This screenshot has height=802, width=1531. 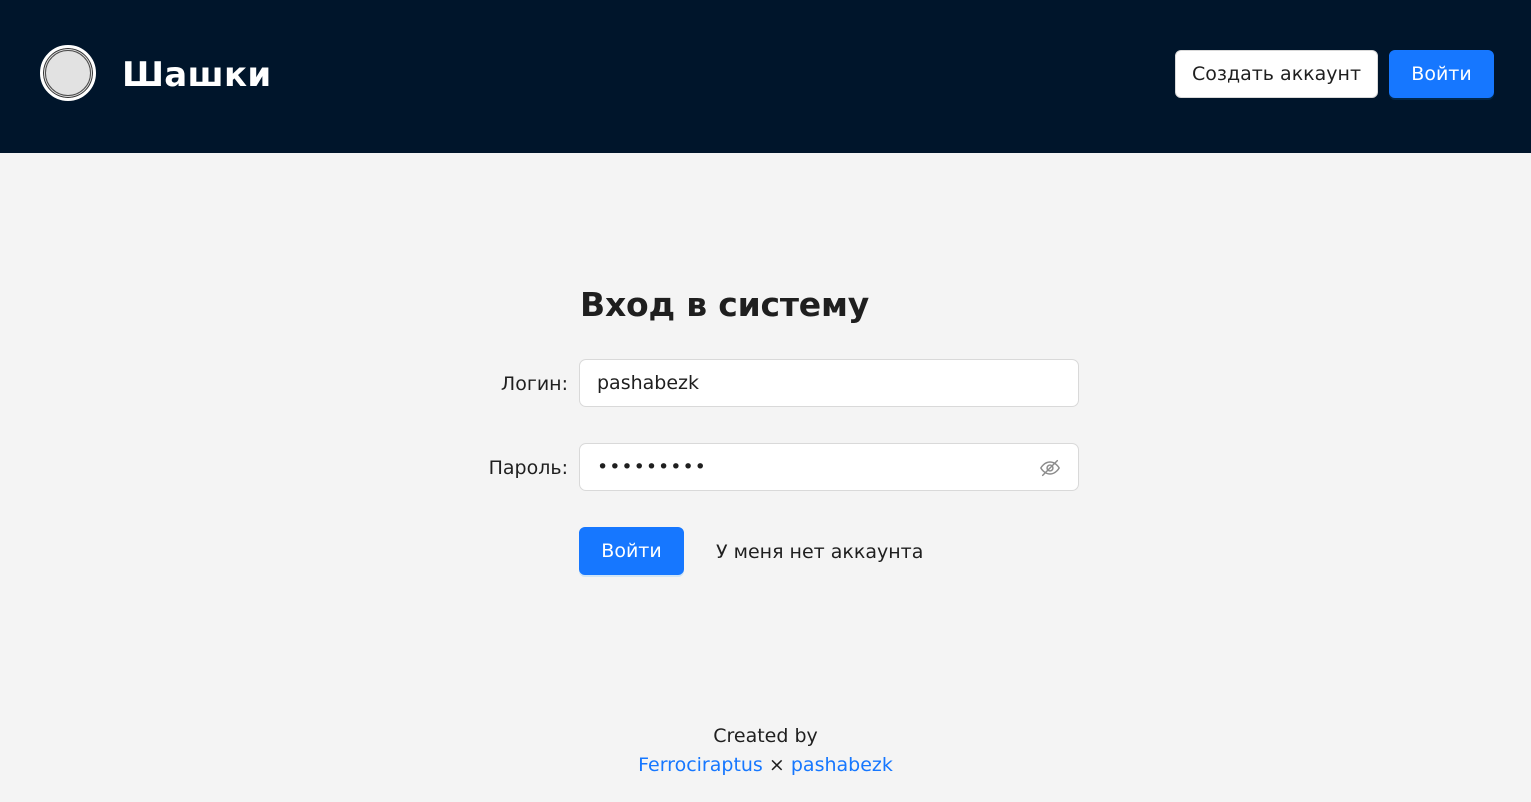 I want to click on password-input-value: •••••••••, so click(x=812, y=467).